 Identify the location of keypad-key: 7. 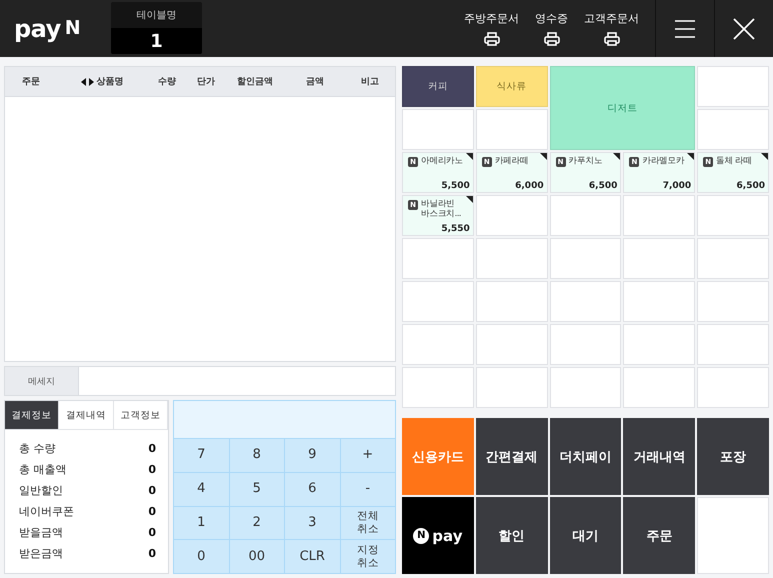
(201, 455).